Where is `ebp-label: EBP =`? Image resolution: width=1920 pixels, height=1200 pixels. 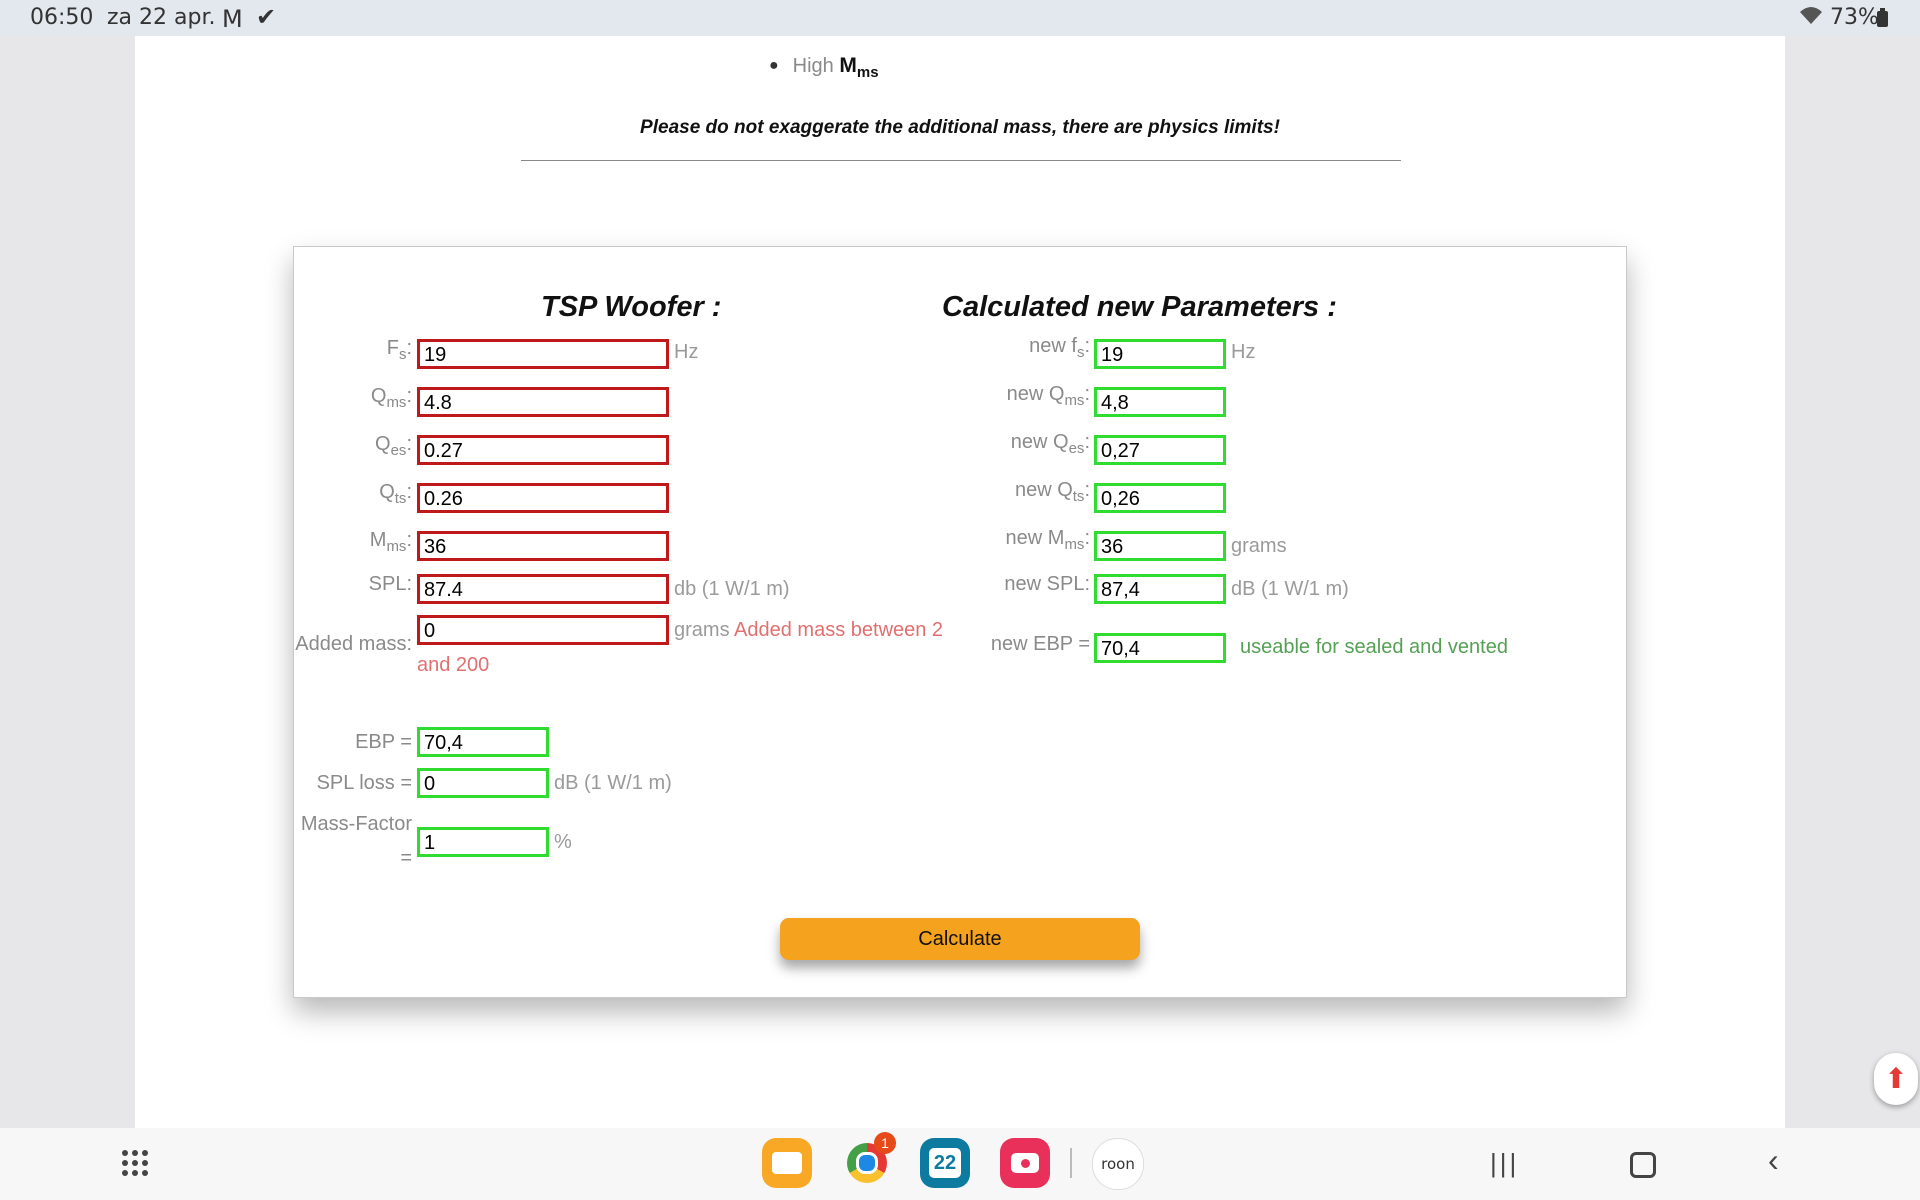 ebp-label: EBP = is located at coordinates (383, 742).